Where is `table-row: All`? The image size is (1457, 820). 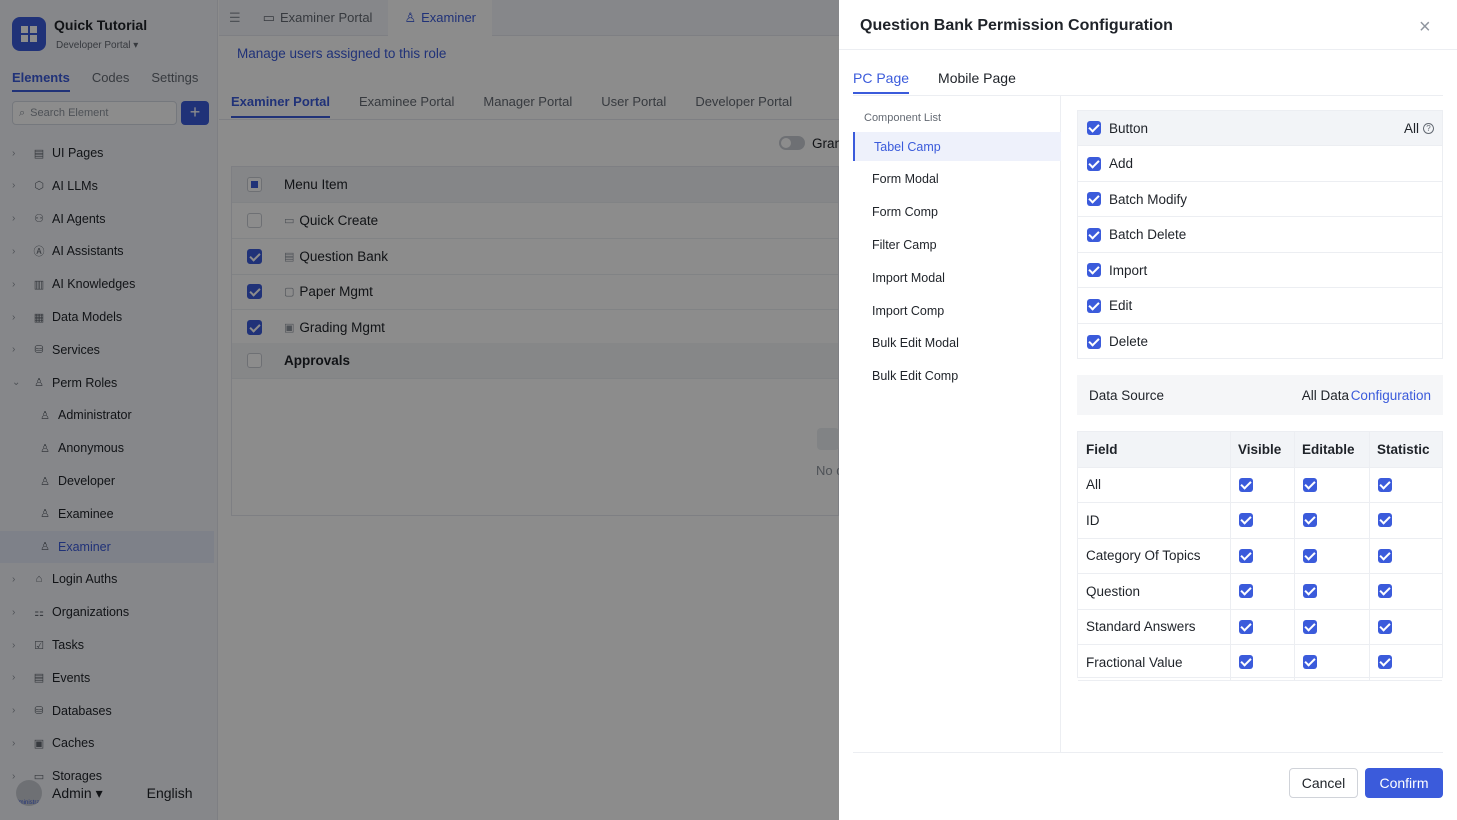
table-row: All is located at coordinates (1260, 485).